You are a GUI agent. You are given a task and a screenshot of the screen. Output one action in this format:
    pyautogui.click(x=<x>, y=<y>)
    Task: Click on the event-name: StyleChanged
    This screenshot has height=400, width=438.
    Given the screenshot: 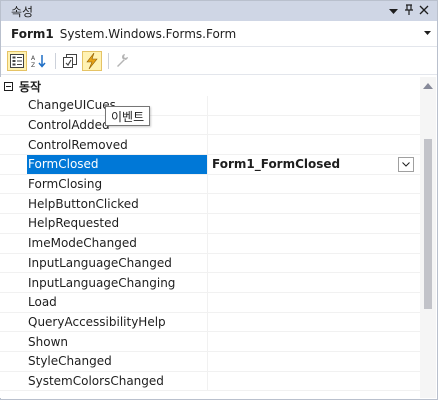 What is the action you would take?
    pyautogui.click(x=117, y=361)
    